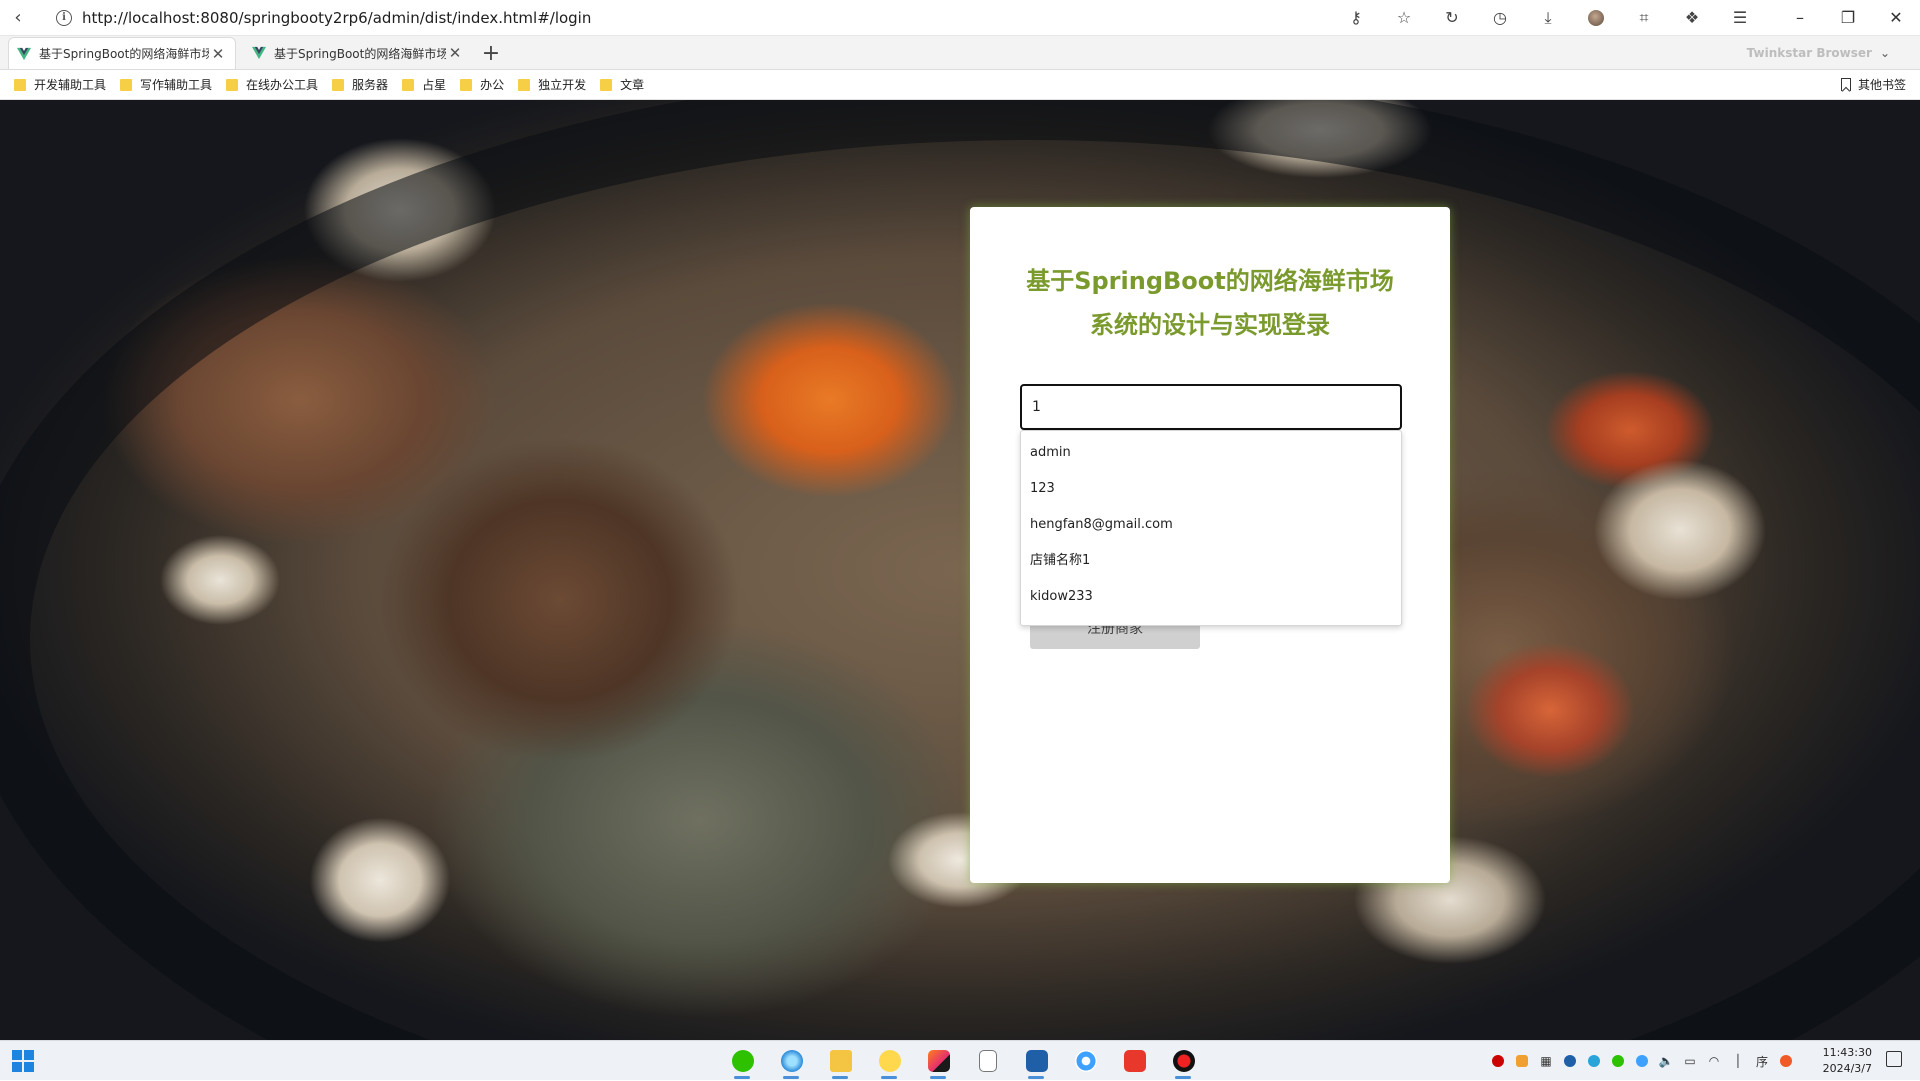 This screenshot has width=1920, height=1081. I want to click on wechat-tray-icon, so click(1618, 1061).